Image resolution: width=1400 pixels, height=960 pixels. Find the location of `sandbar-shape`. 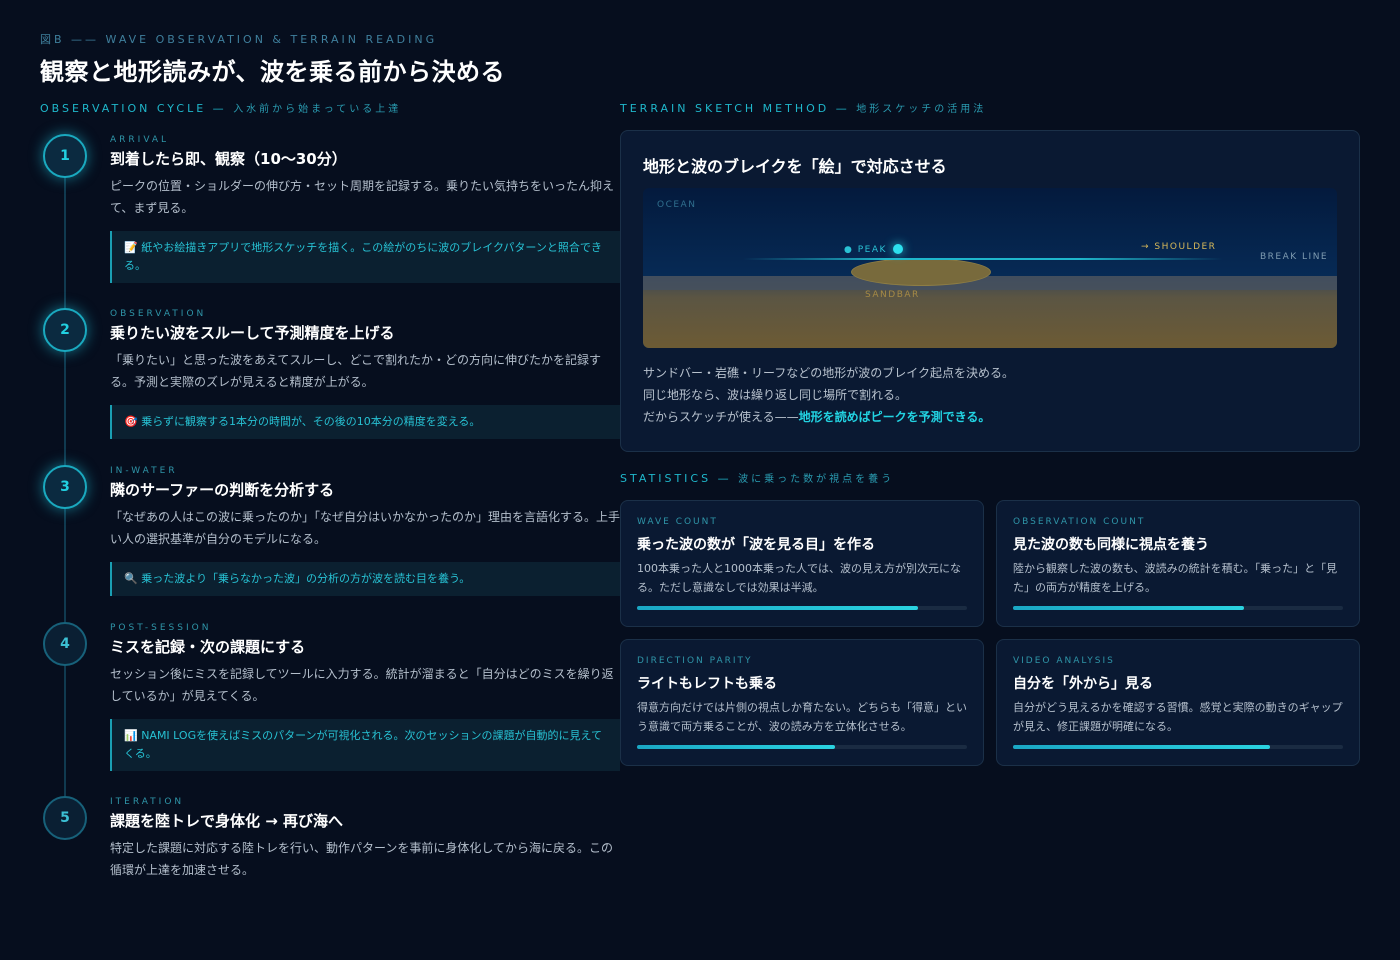

sandbar-shape is located at coordinates (921, 272).